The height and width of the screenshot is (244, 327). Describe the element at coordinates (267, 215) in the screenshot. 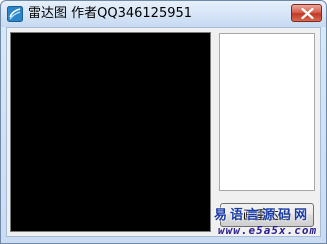

I see `draw-radar-button: 画雷达图` at that location.